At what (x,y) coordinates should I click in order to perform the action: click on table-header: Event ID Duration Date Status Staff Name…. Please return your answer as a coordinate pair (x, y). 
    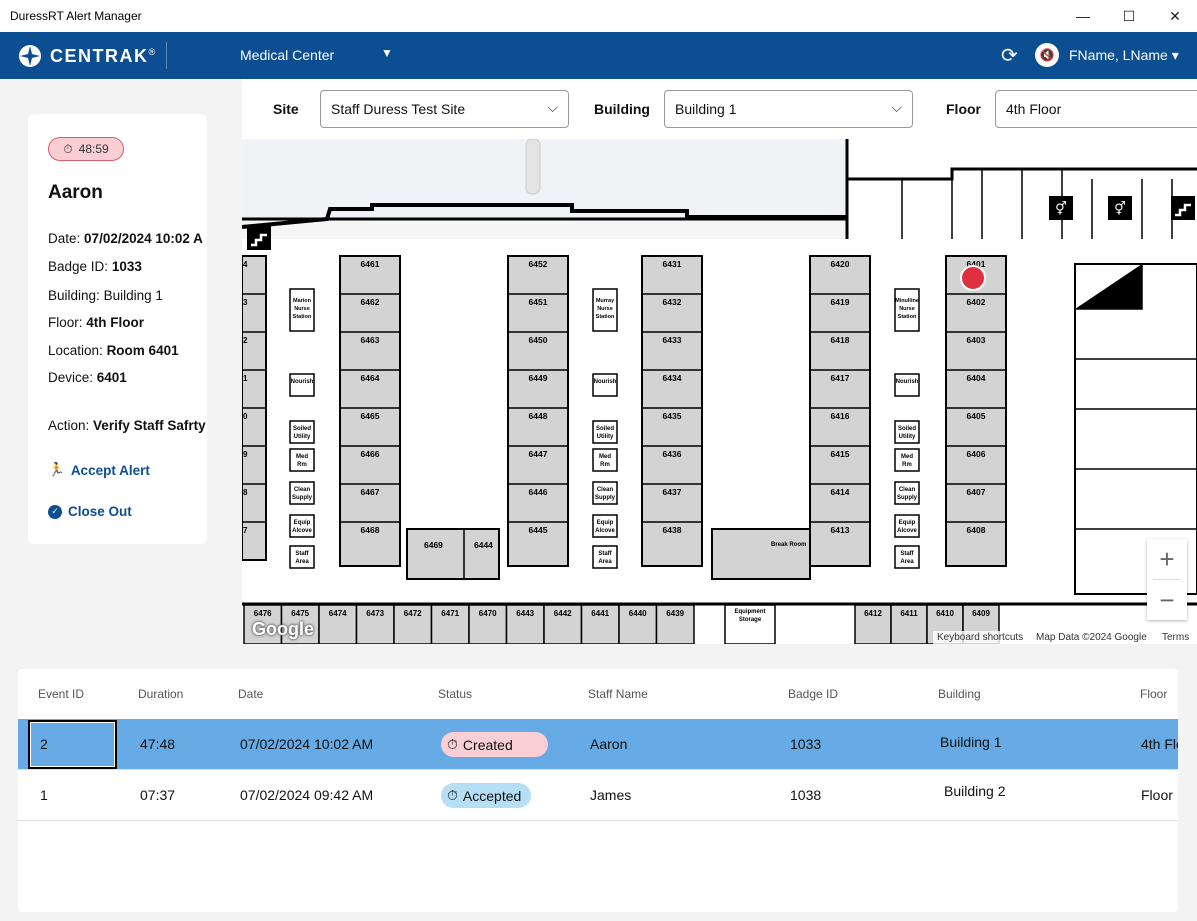
    Looking at the image, I should click on (598, 694).